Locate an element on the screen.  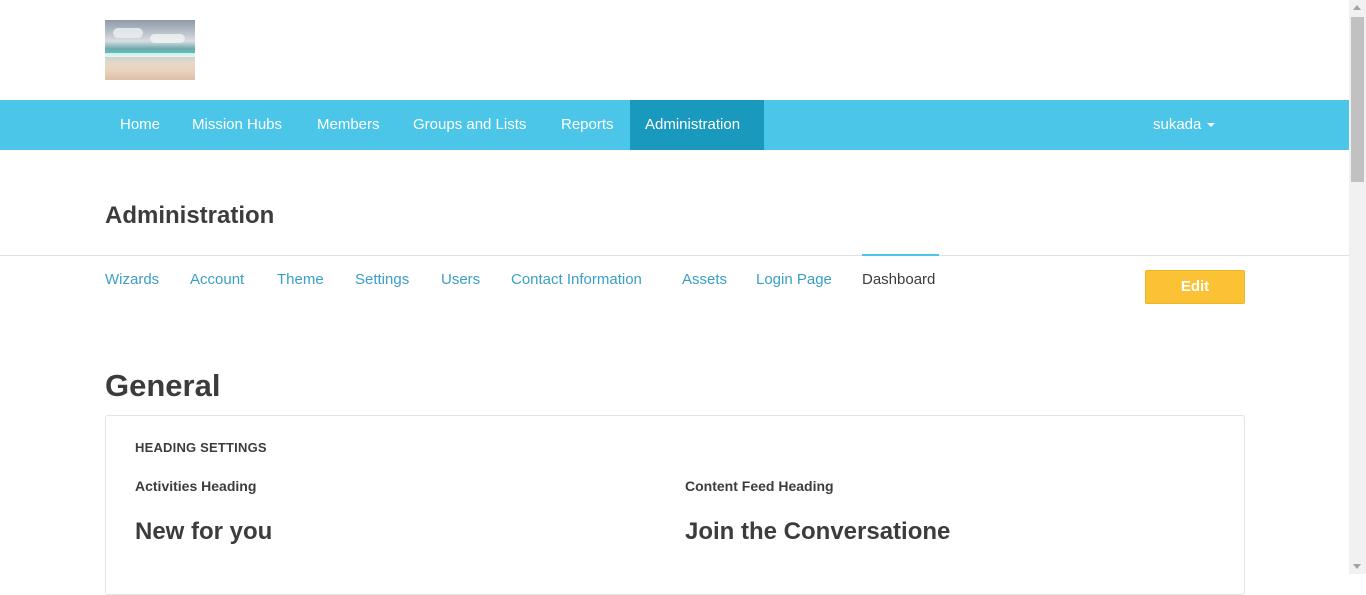
logo-wave is located at coordinates (150, 55).